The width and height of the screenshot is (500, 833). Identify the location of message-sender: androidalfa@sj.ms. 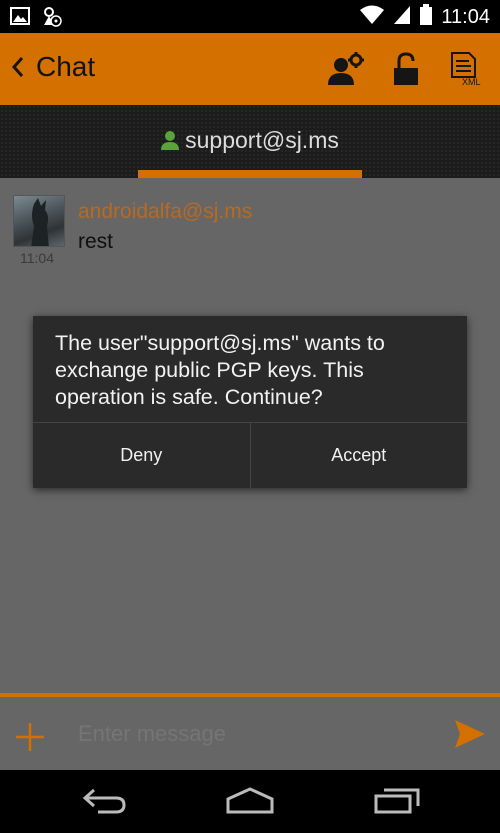
(165, 211).